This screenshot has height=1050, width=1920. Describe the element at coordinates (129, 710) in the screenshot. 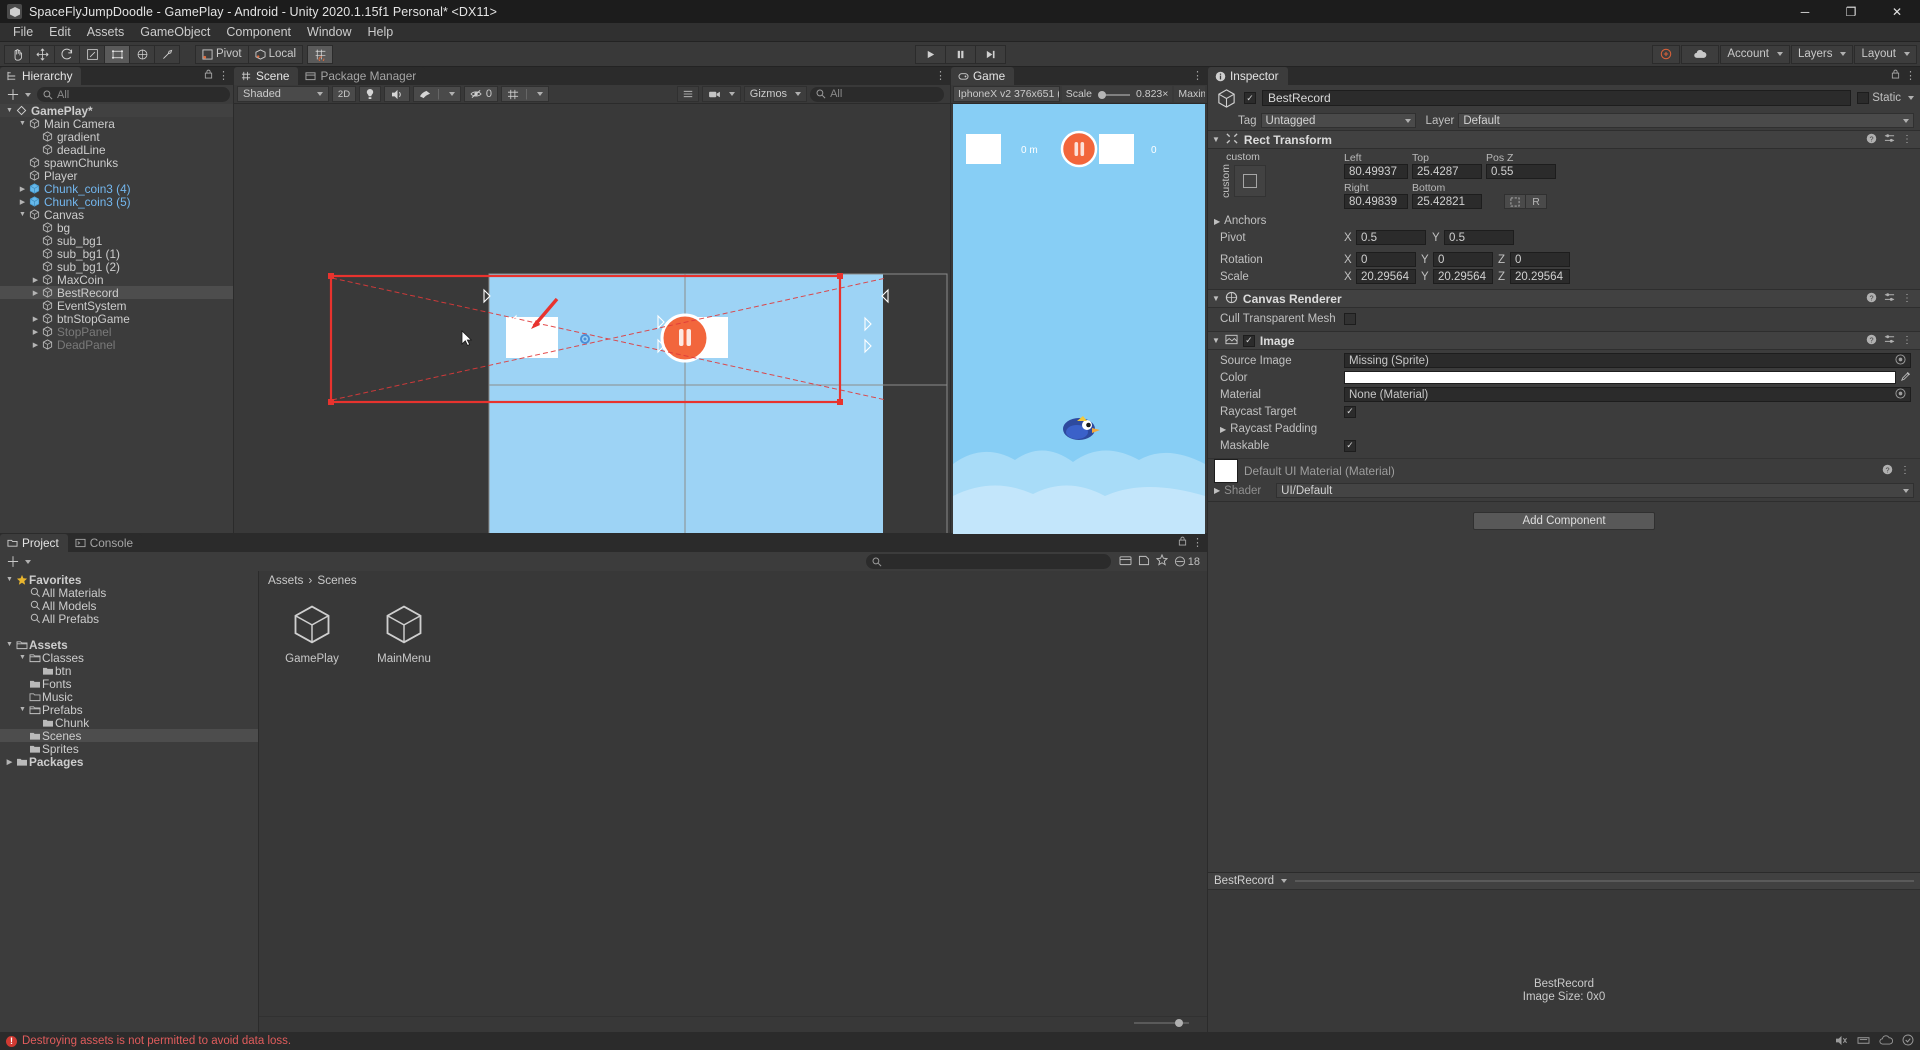

I see `project-tree-item-prefabs: ▼ Prefabs` at that location.